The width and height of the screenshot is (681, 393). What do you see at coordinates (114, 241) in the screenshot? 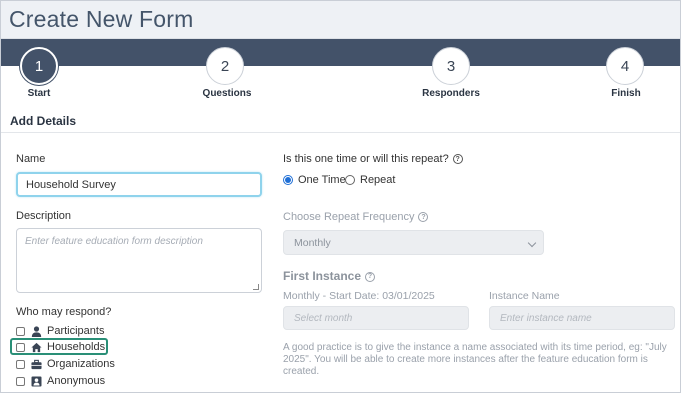
I see `description-placeholder: Enter feature education form description` at bounding box center [114, 241].